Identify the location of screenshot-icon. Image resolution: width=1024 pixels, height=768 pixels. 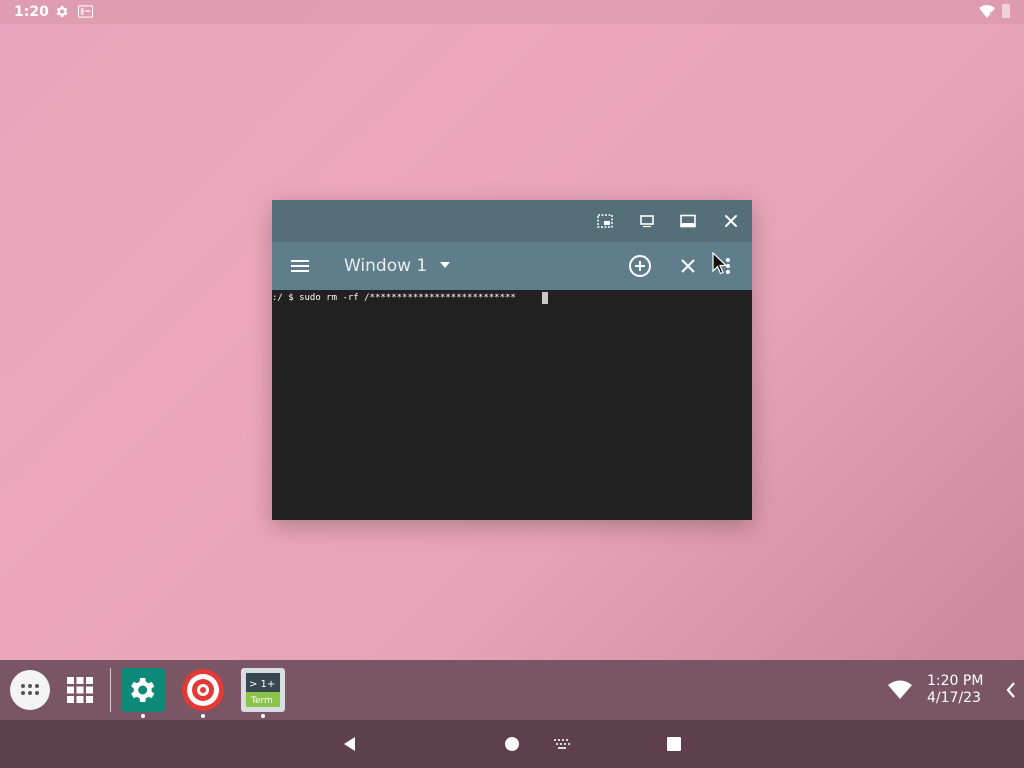
(605, 221).